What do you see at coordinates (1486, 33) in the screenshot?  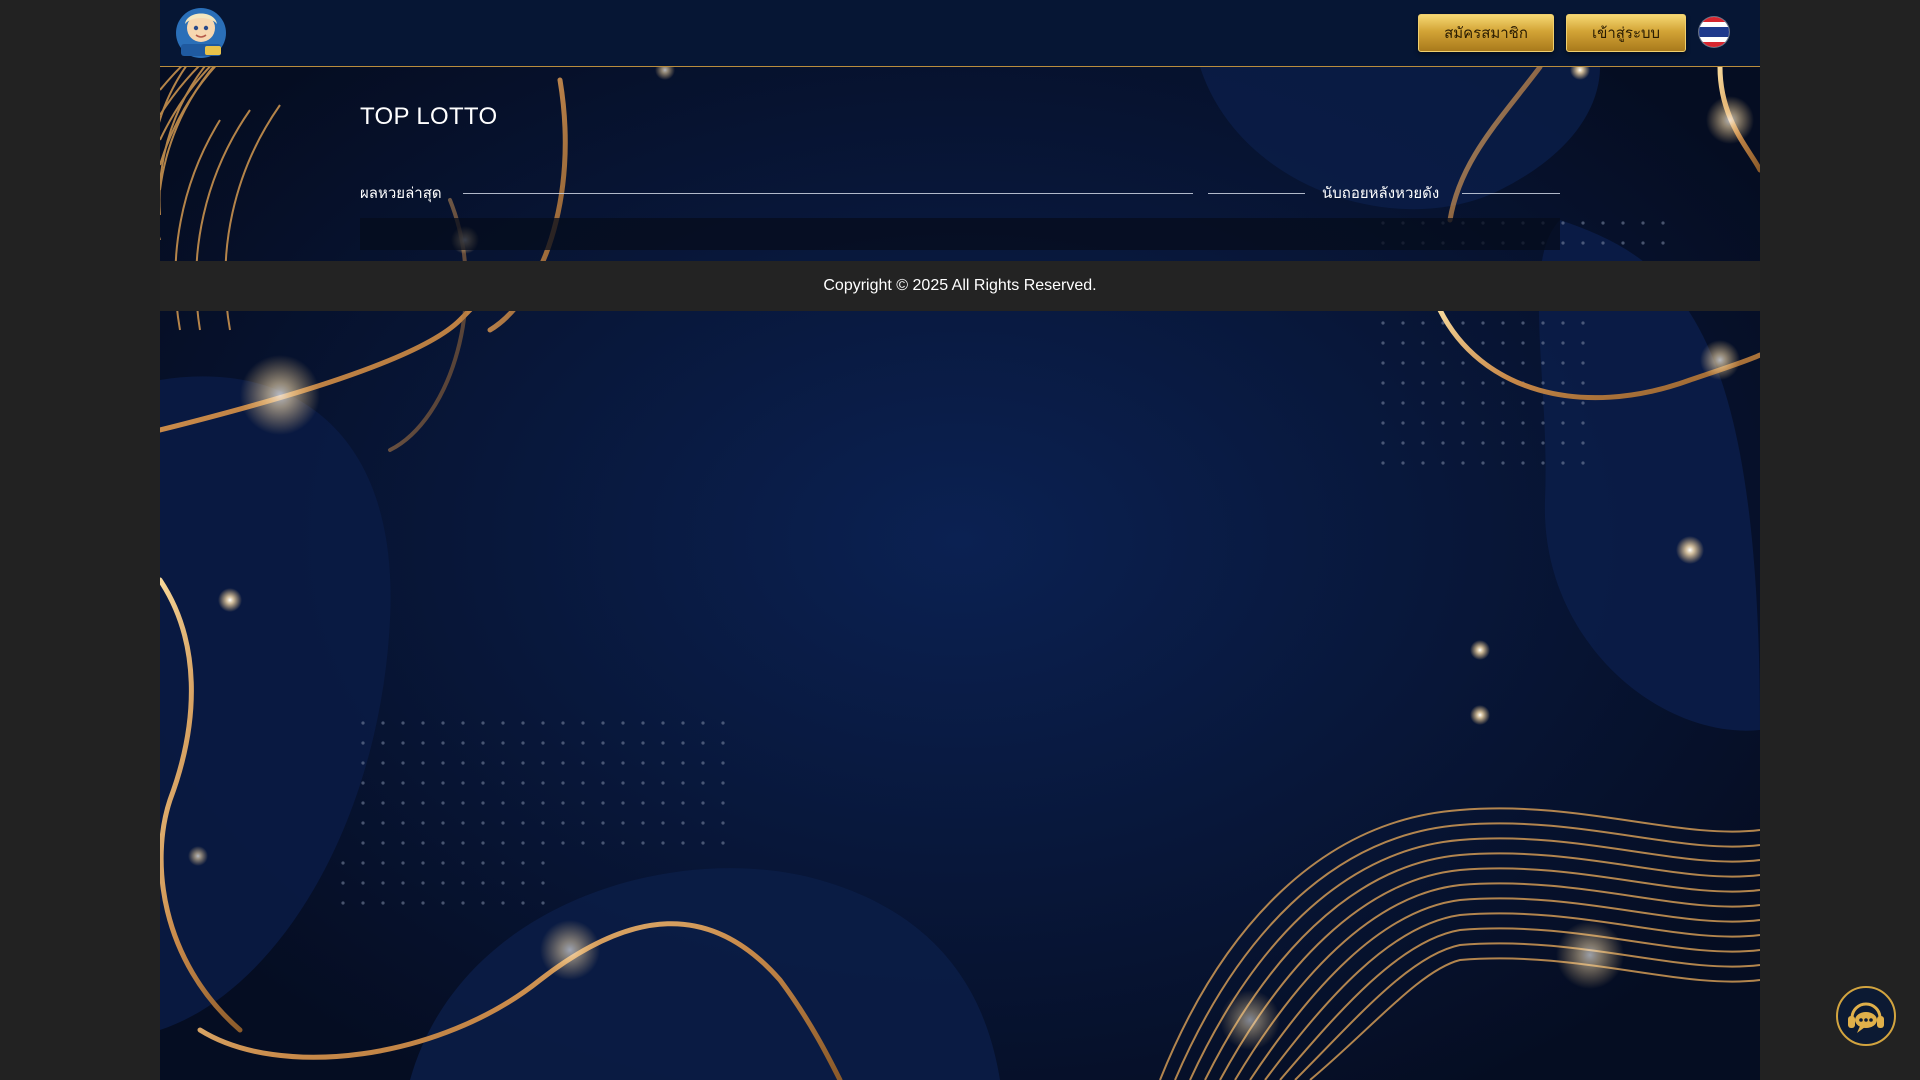 I see `register-button: สมัครสมาชิก` at bounding box center [1486, 33].